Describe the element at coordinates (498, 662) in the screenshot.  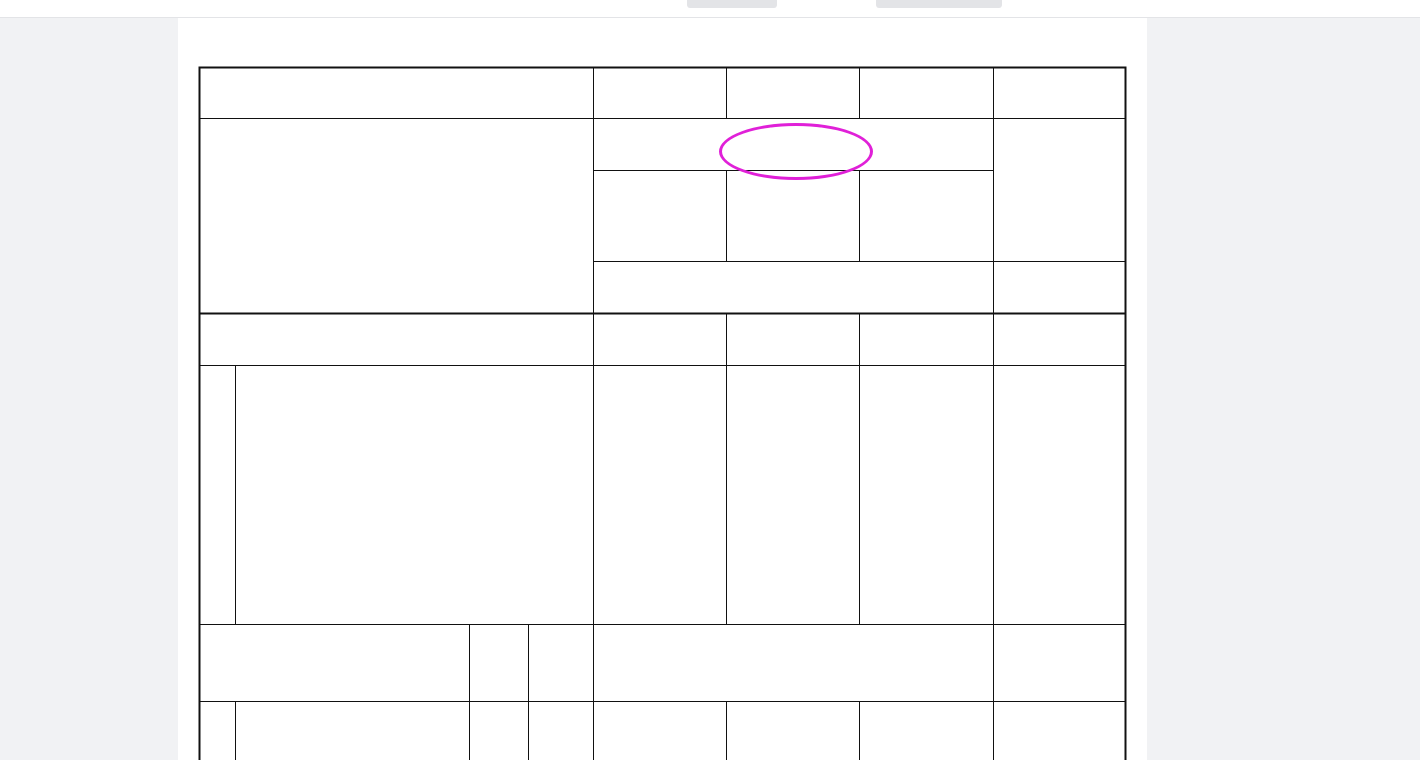
I see `qty-header-unit` at that location.